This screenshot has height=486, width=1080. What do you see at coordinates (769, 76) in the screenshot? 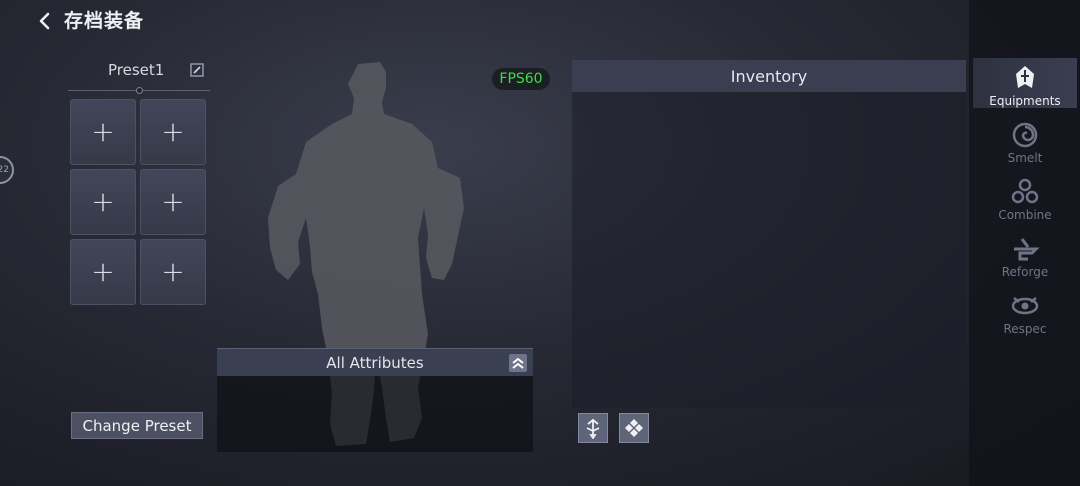
I see `inventory-header: Inventory` at bounding box center [769, 76].